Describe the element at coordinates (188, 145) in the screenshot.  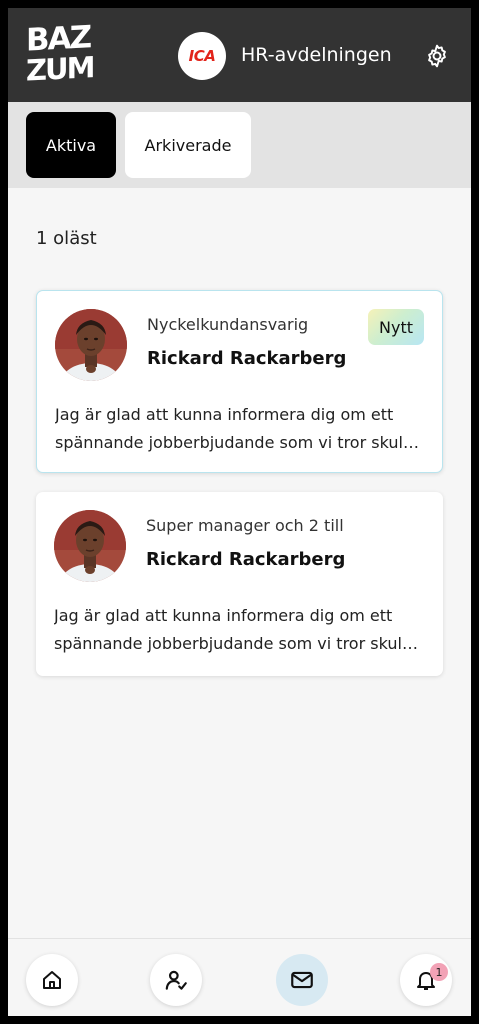
I see `tab-archived: Arkiverade` at that location.